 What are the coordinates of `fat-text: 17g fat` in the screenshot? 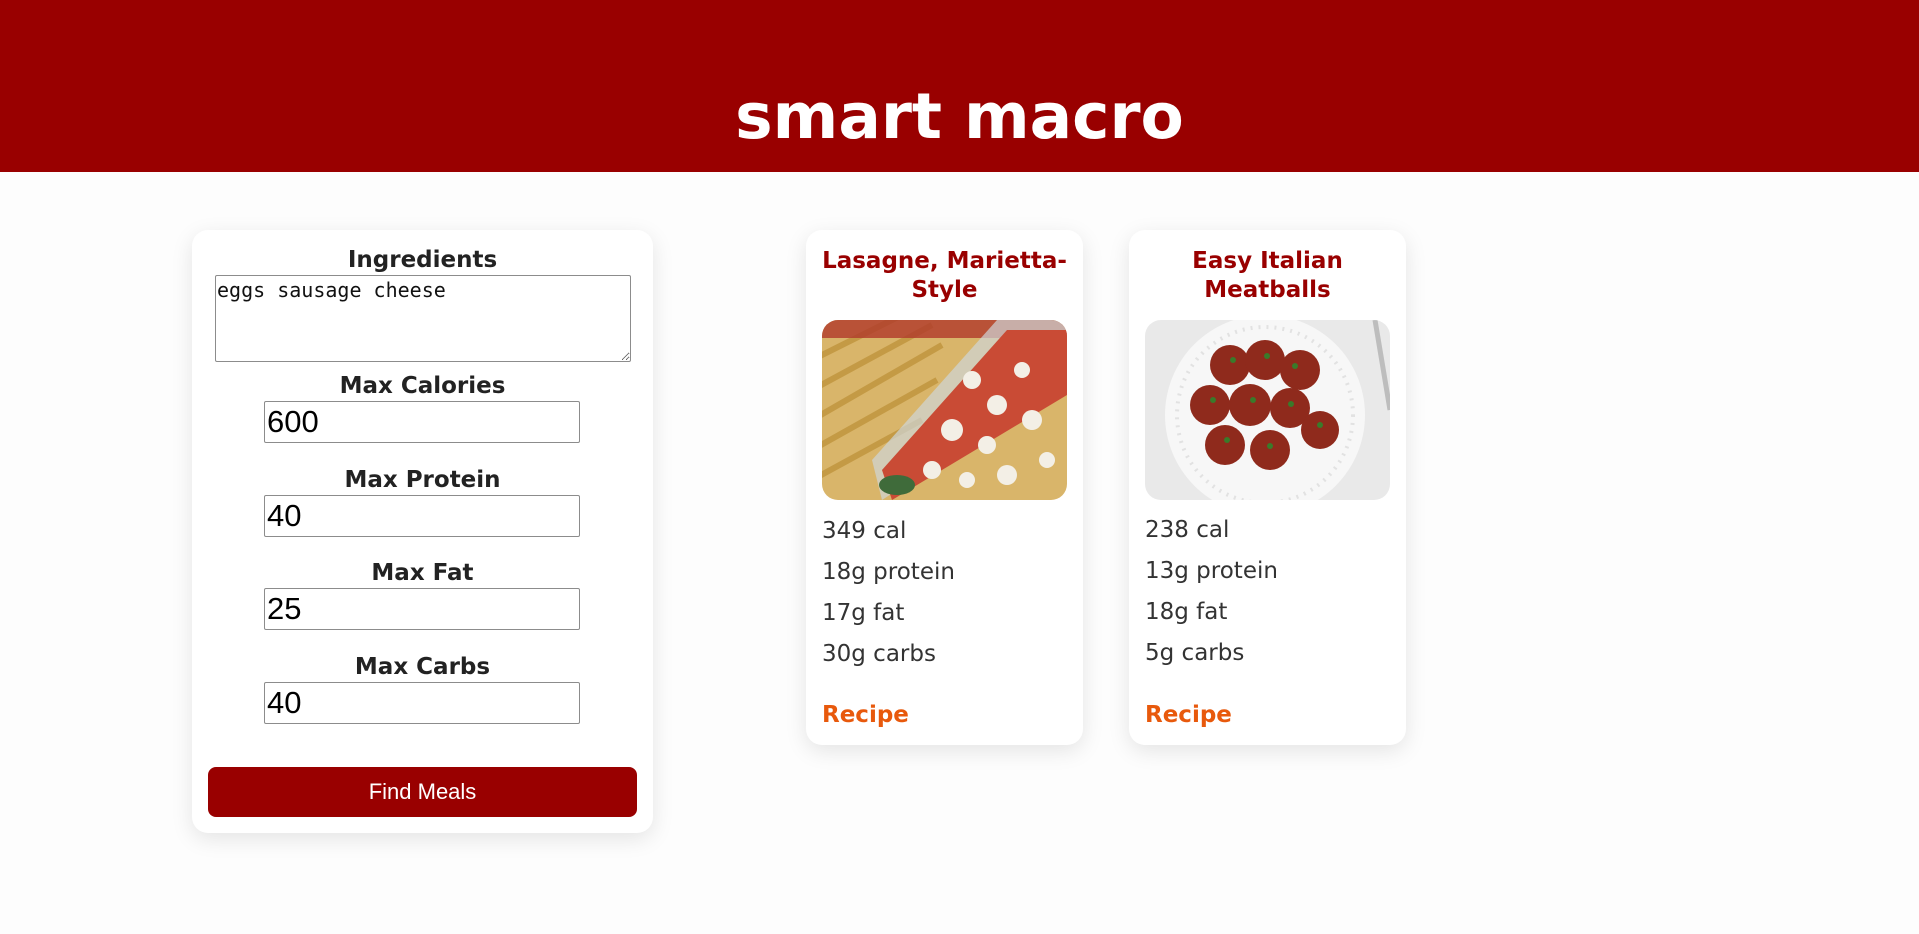 It's located at (863, 613).